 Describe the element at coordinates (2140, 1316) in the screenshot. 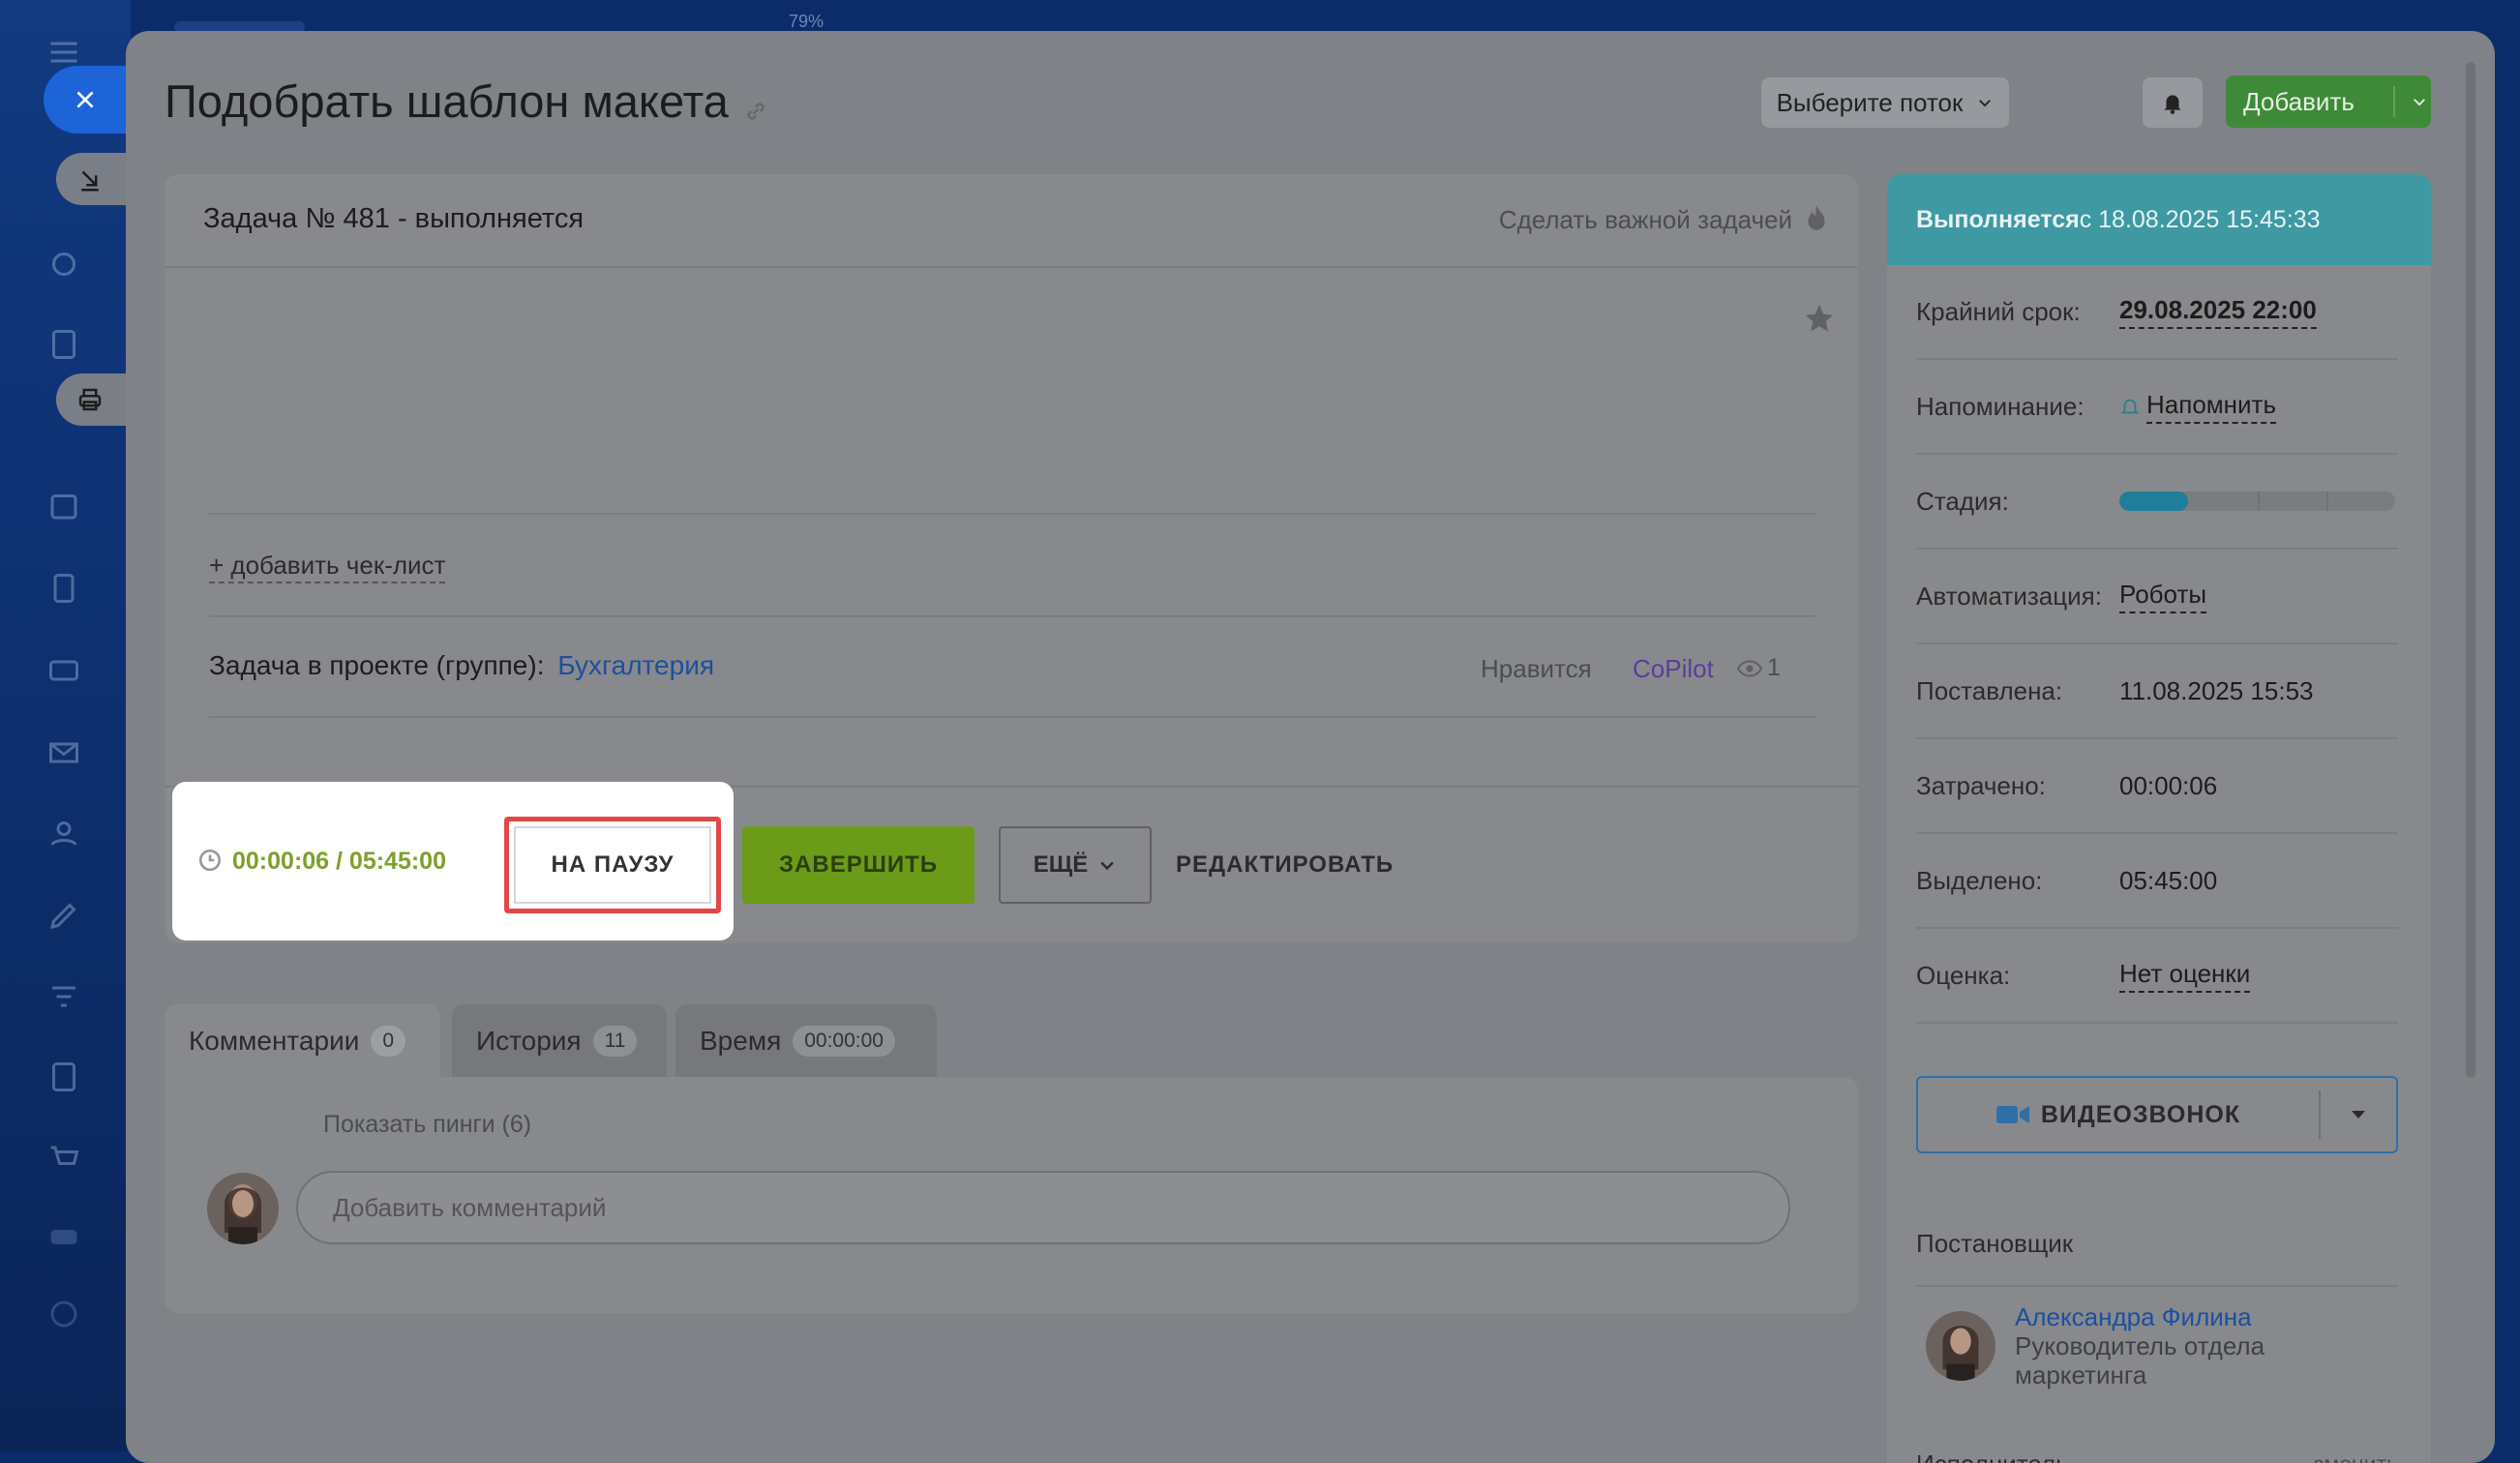

I see `creator-name: Александра Филина` at that location.